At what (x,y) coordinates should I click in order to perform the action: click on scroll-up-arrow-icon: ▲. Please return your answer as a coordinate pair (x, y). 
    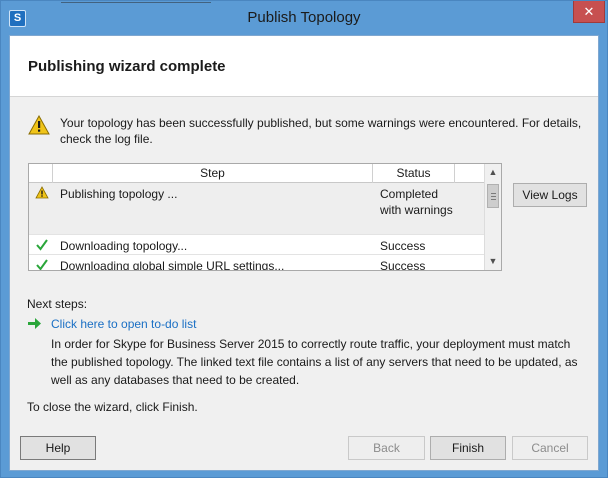
    Looking at the image, I should click on (493, 172).